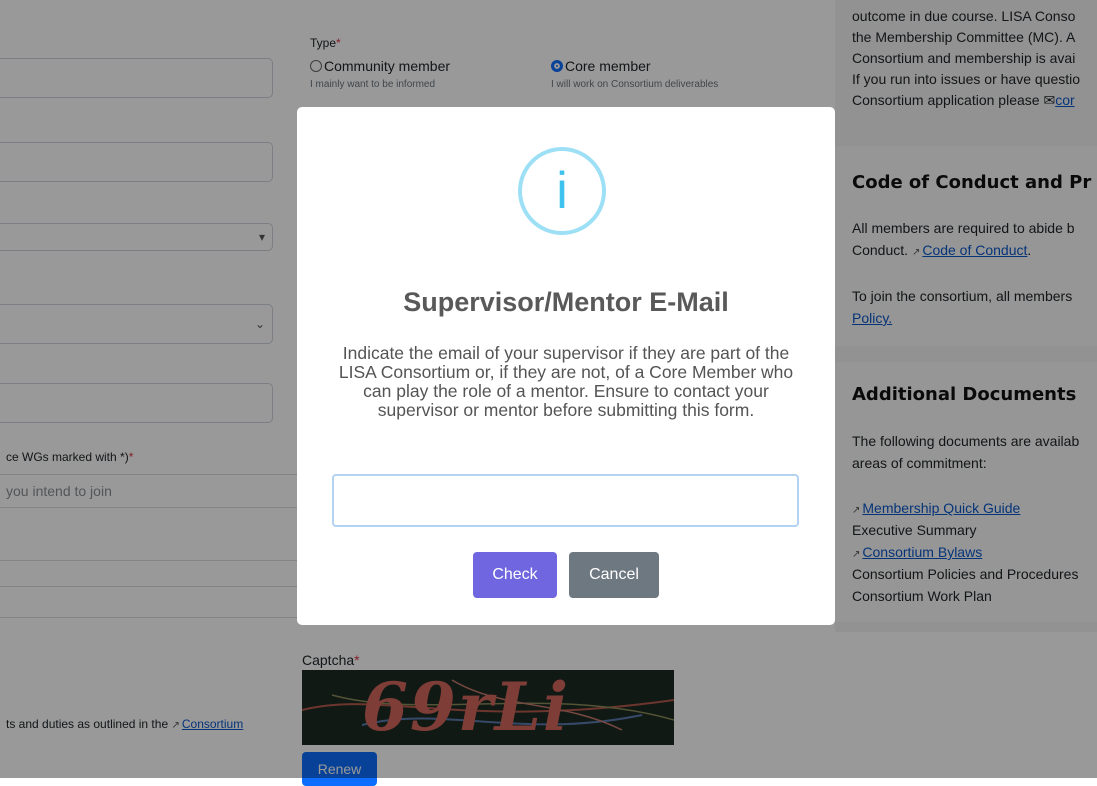  Describe the element at coordinates (515, 575) in the screenshot. I see `check-button: Check` at that location.